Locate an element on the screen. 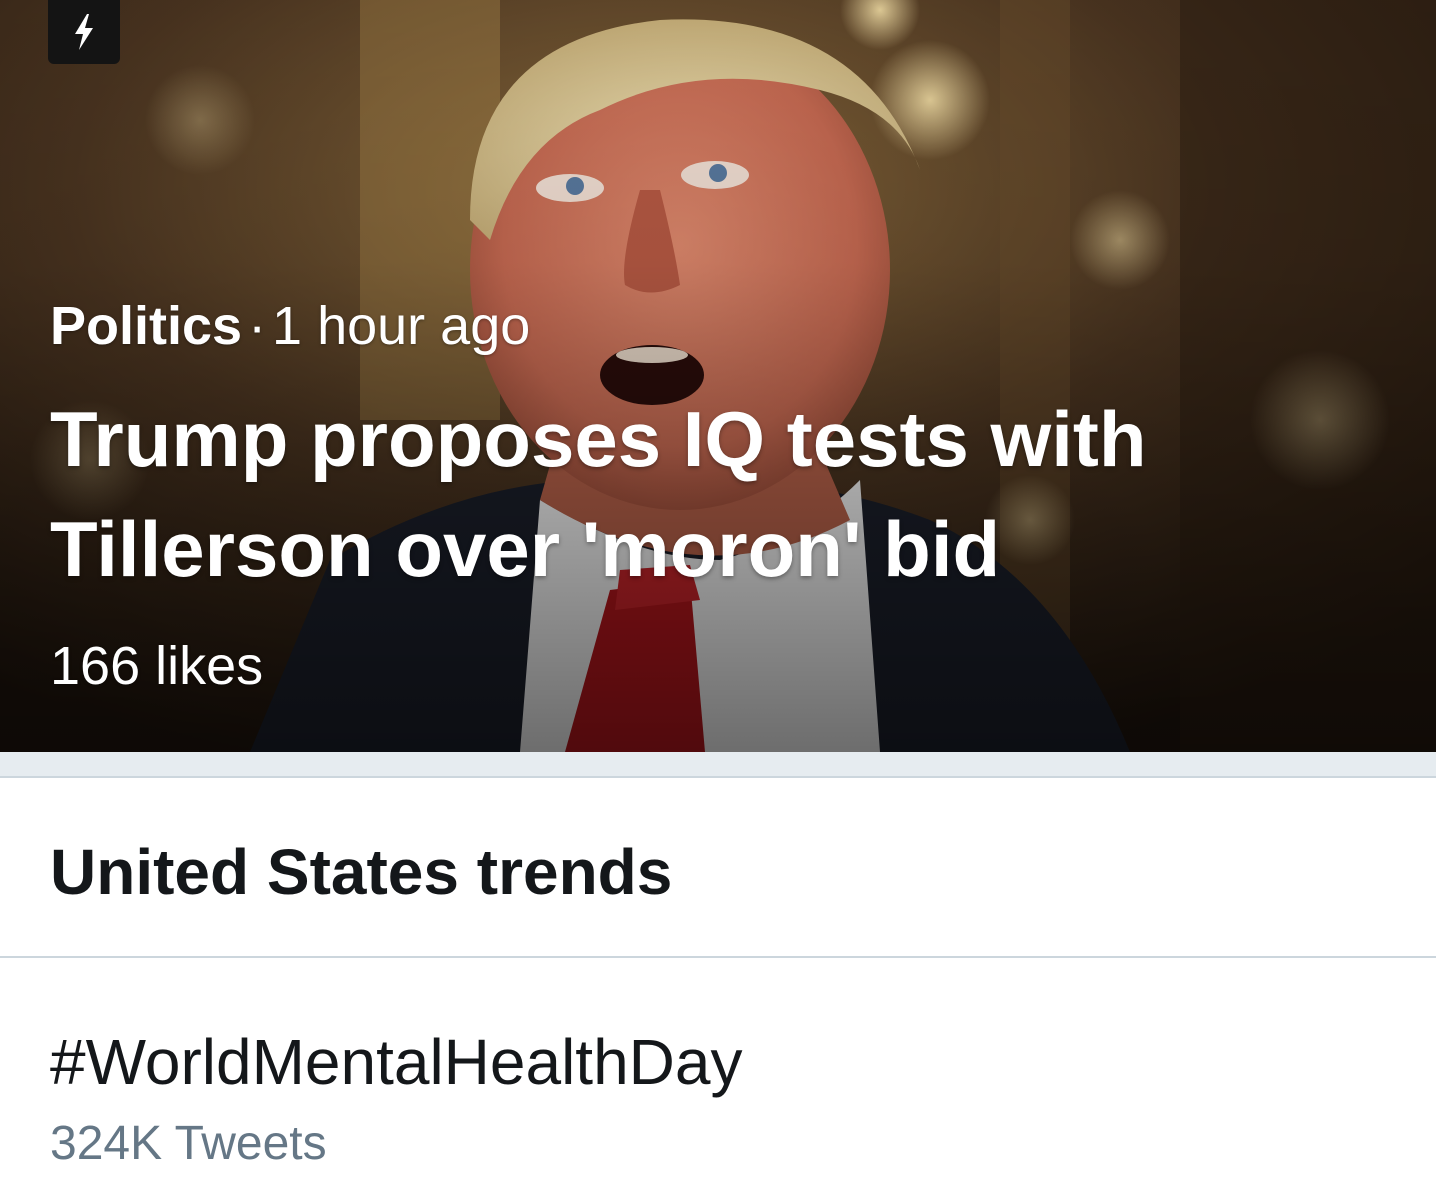 This screenshot has width=1436, height=1184. moment-badge is located at coordinates (84, 32).